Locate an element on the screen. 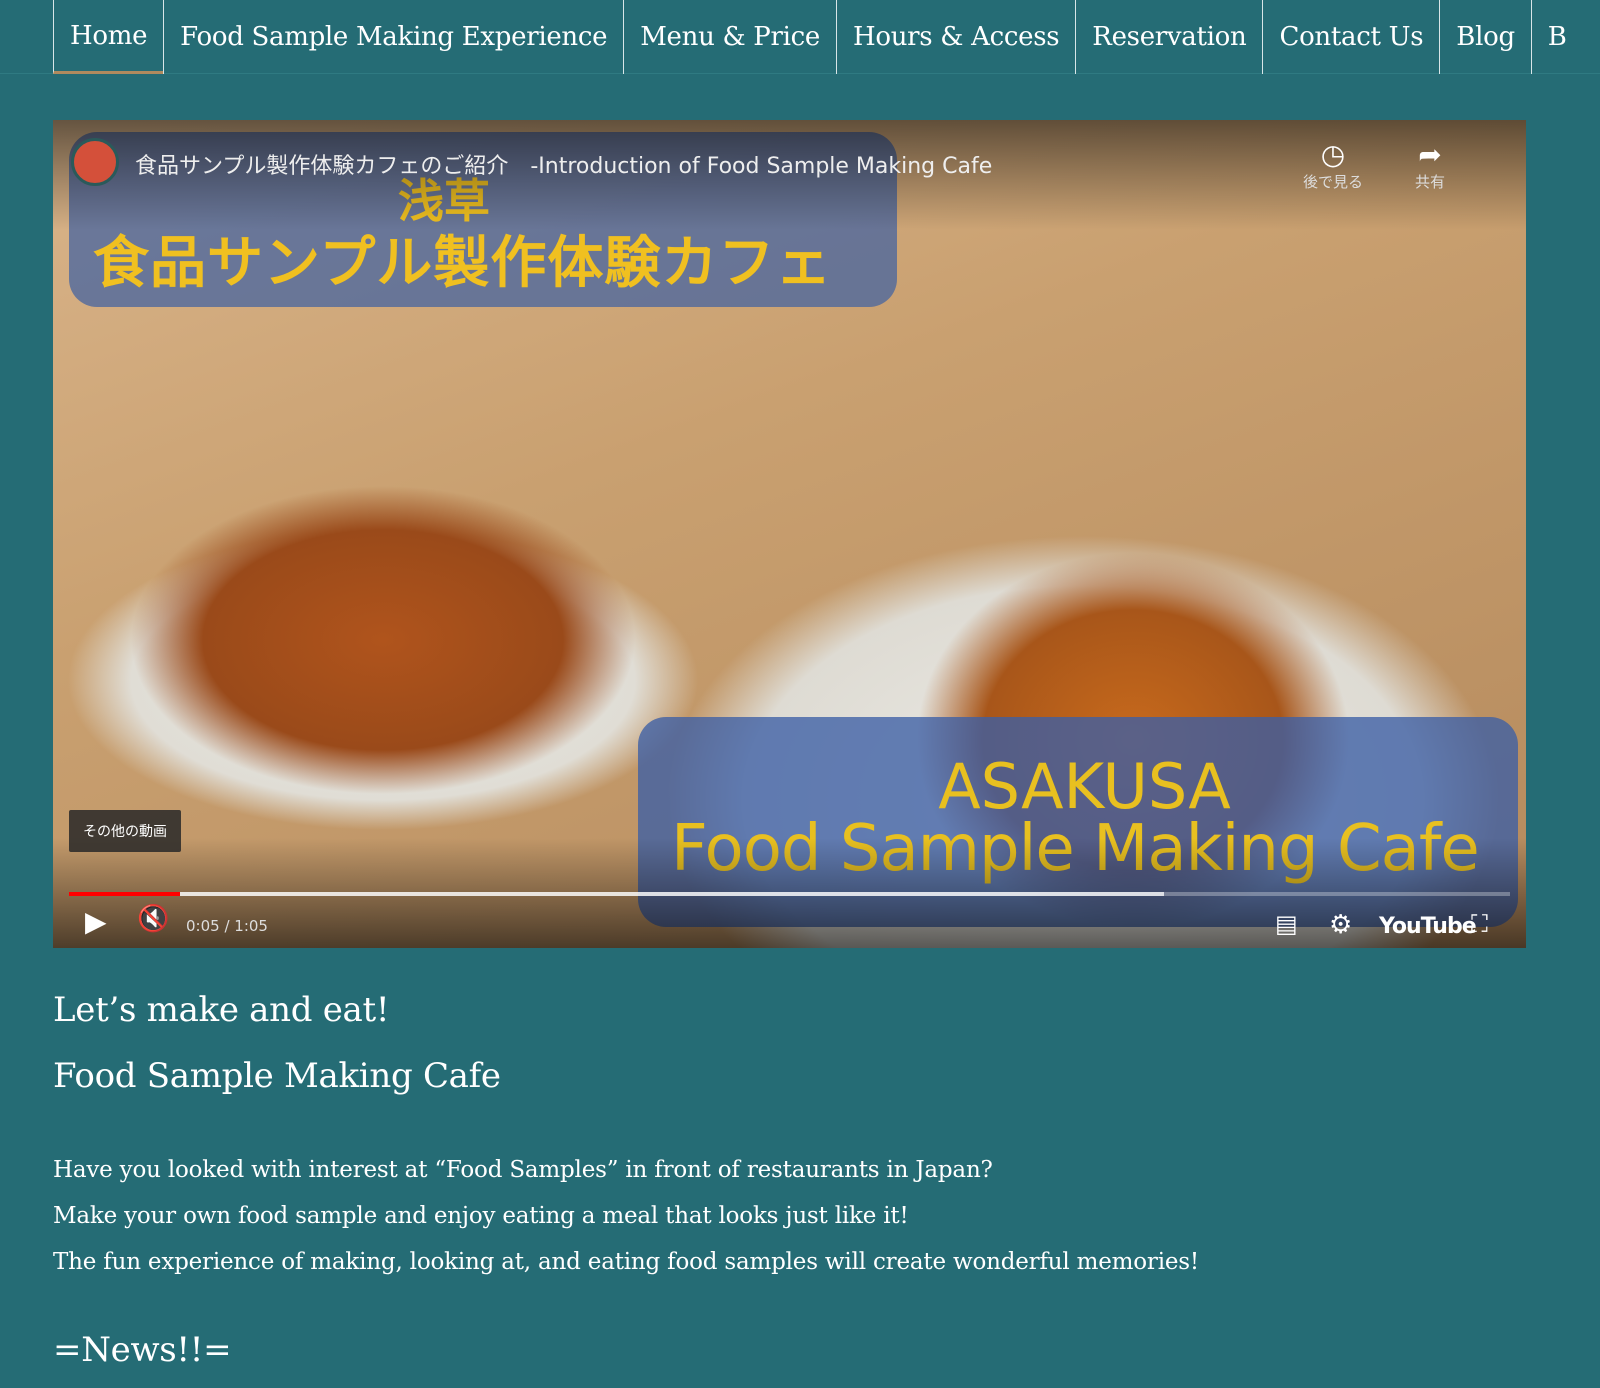 This screenshot has width=1600, height=1388. youtube-logo: YouTube is located at coordinates (1428, 926).